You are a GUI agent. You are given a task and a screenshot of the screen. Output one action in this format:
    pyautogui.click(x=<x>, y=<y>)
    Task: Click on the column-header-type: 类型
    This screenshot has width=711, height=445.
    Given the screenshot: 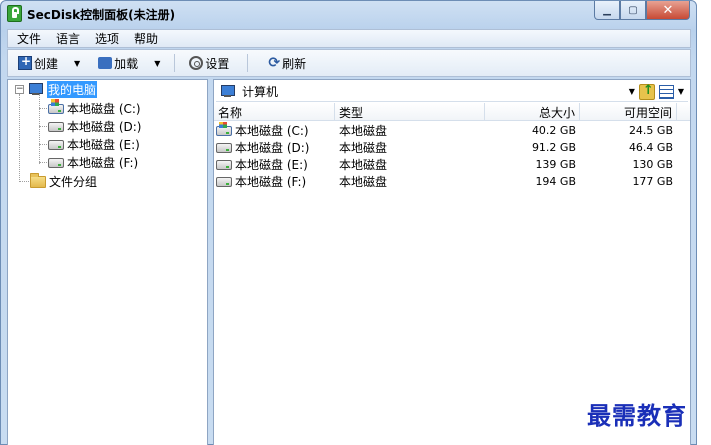 What is the action you would take?
    pyautogui.click(x=410, y=112)
    